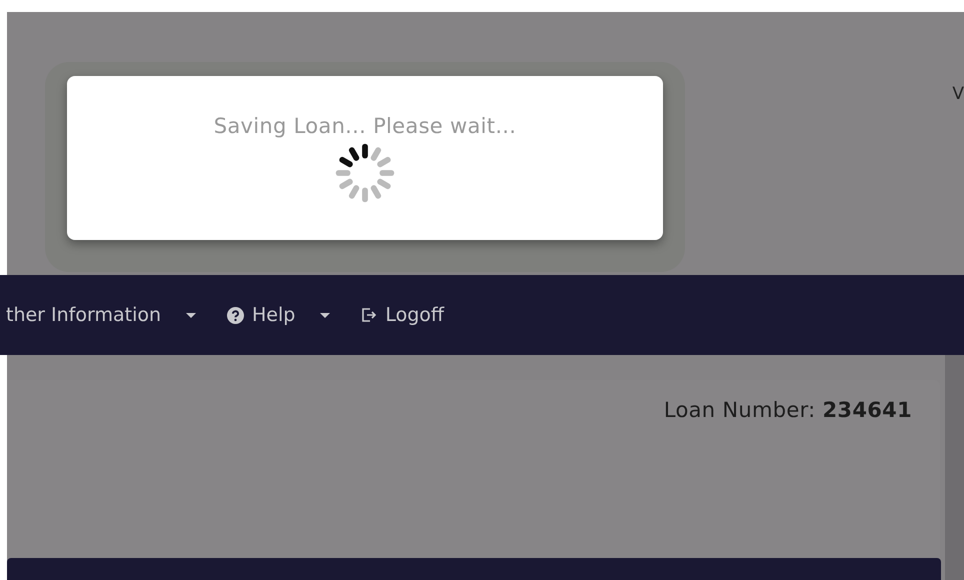 This screenshot has width=964, height=580. What do you see at coordinates (102, 315) in the screenshot?
I see `nav-menu-item: ther Information` at bounding box center [102, 315].